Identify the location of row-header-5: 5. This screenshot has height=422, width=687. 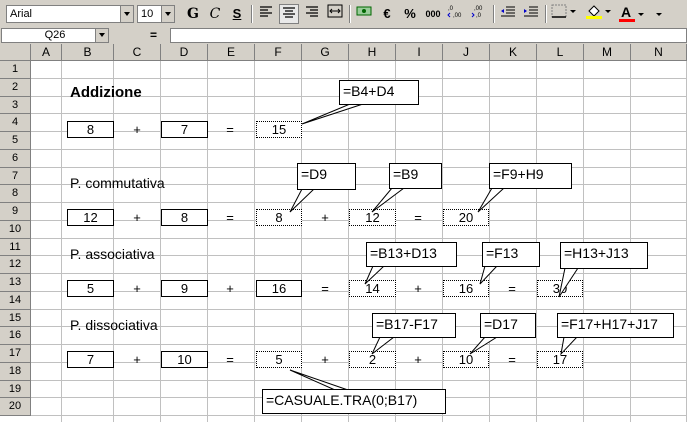
(15, 141).